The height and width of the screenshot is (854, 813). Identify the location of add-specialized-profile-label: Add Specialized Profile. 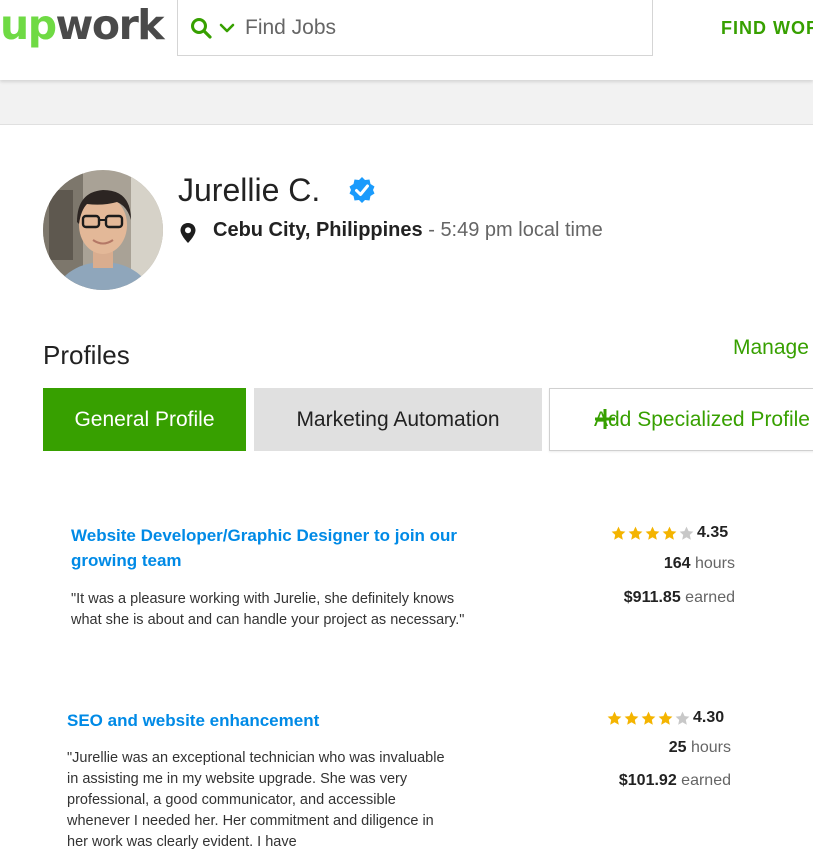
(702, 419).